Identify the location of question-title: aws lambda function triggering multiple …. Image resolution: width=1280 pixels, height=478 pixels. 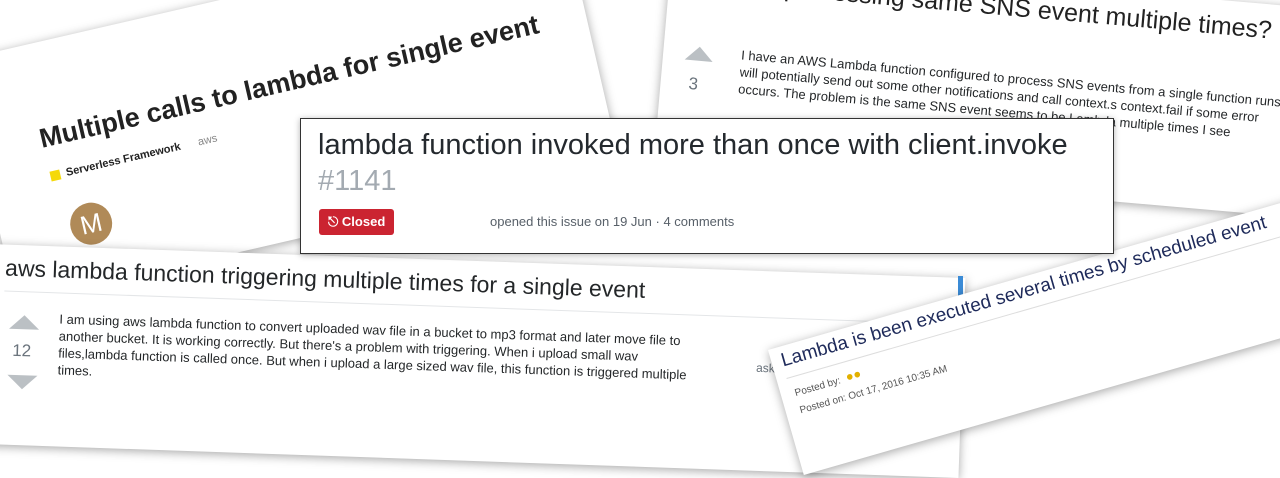
(325, 279).